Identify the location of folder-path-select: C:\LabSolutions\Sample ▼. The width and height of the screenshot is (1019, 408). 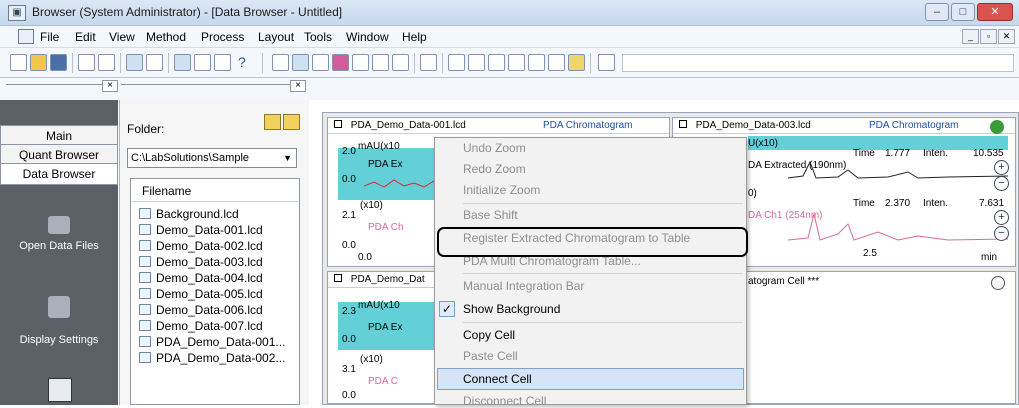
(212, 158).